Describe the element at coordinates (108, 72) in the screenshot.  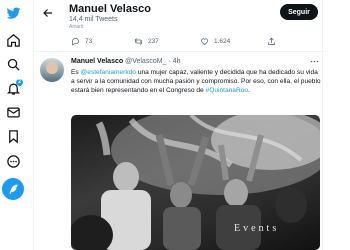
I see `mention-link: @estefaniamerkdo` at that location.